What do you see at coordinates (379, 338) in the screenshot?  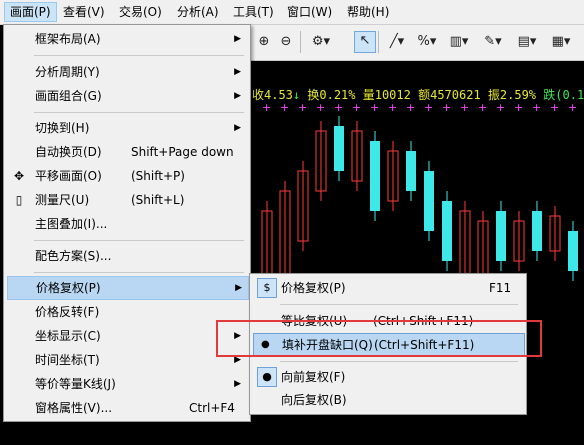 I see `highlight-annotation-box` at bounding box center [379, 338].